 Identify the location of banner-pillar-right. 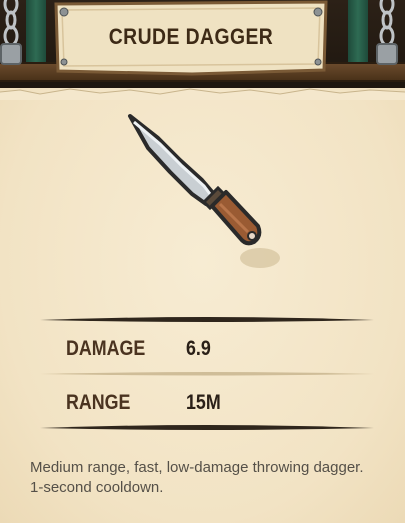
(358, 31).